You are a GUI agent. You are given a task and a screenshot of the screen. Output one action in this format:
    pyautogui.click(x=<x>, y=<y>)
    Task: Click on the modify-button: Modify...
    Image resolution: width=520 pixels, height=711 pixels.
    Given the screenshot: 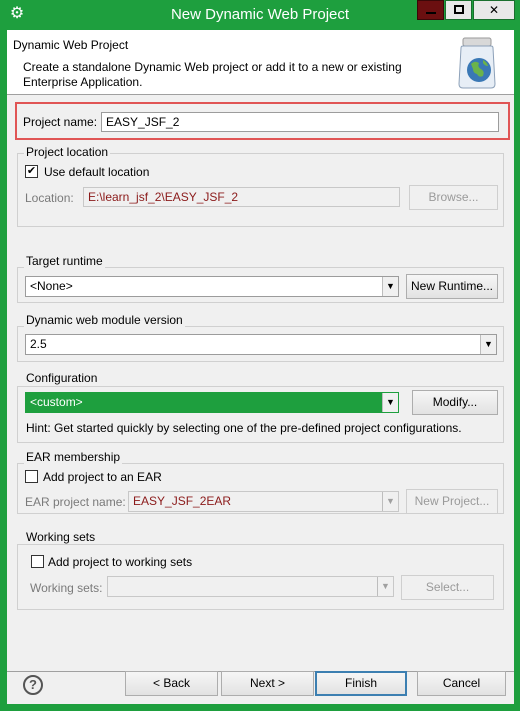 What is the action you would take?
    pyautogui.click(x=455, y=402)
    